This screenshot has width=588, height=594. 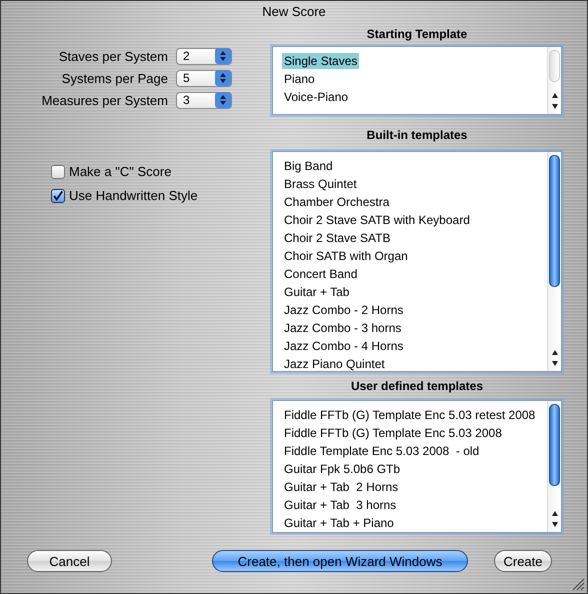 What do you see at coordinates (523, 561) in the screenshot?
I see `dialog-button: Create` at bounding box center [523, 561].